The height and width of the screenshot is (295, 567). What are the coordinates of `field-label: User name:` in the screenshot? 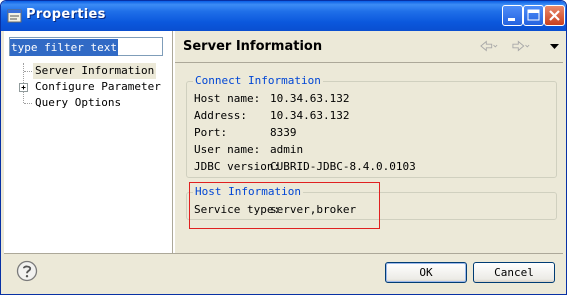 It's located at (227, 149).